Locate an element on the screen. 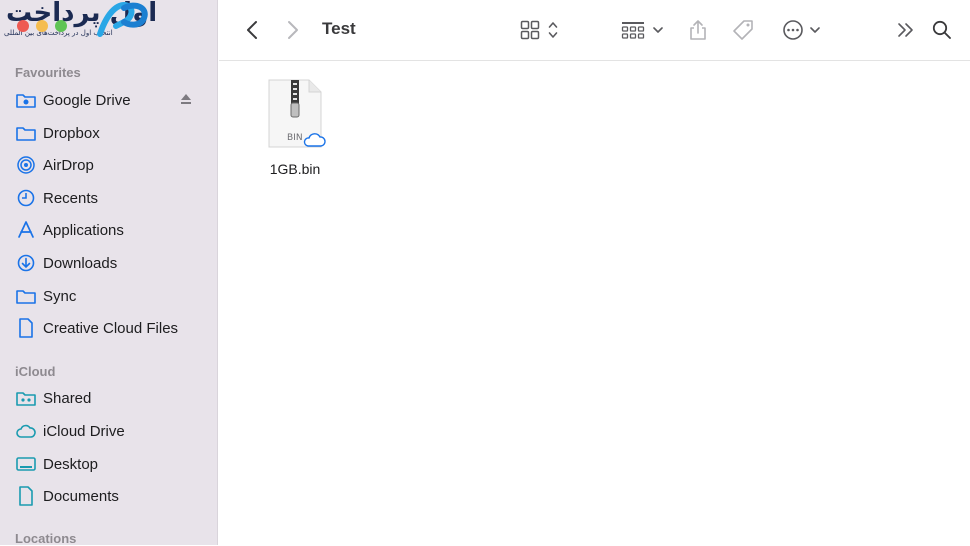 The height and width of the screenshot is (546, 970). window-title: Test is located at coordinates (339, 28).